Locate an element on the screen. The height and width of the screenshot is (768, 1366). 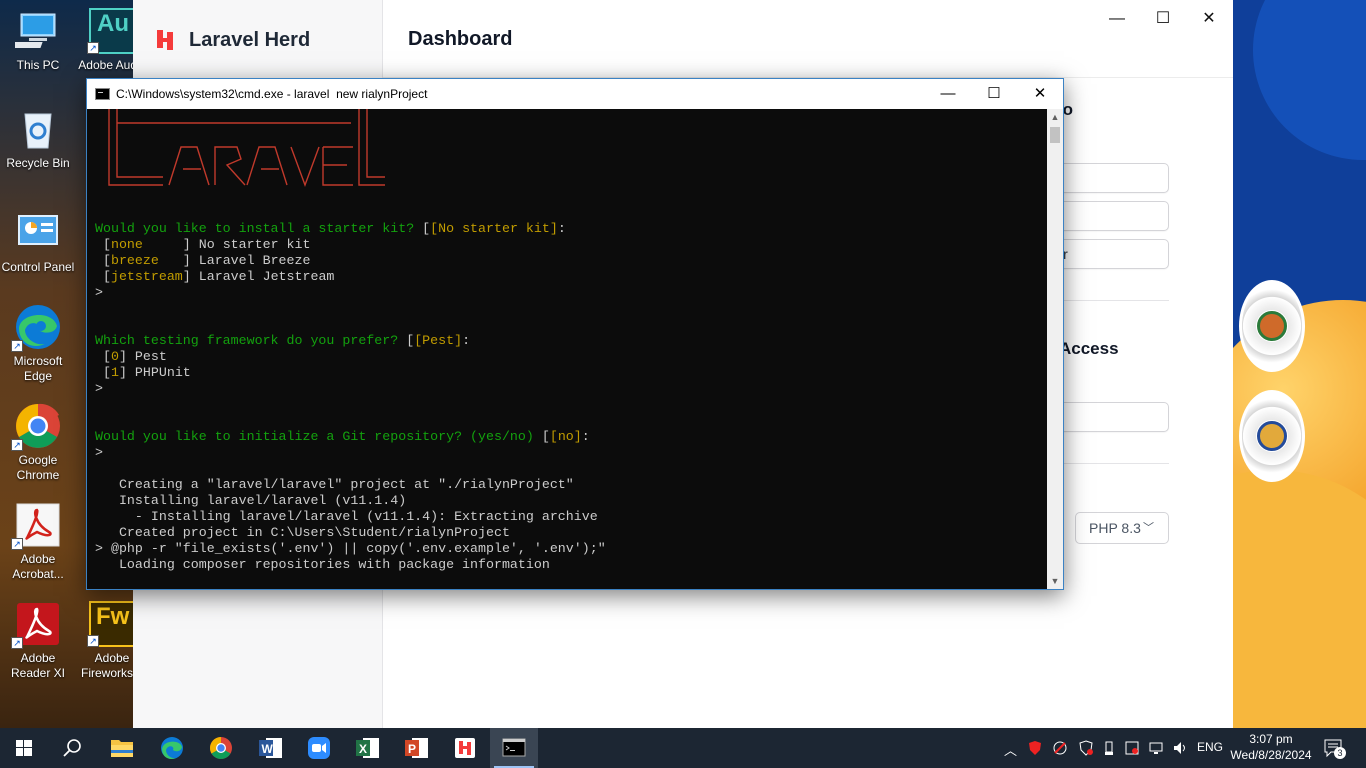
clock-date: Wed/8/28/2024 is located at coordinates (1271, 755).